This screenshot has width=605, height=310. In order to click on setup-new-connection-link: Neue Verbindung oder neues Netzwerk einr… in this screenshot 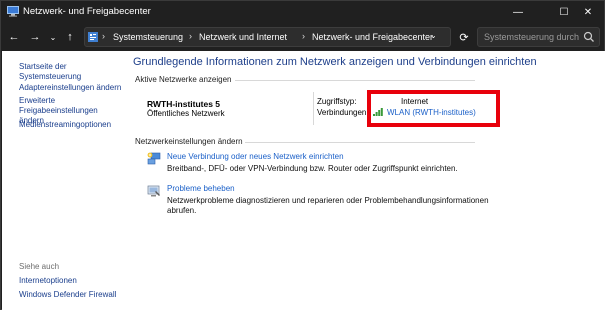, I will do `click(255, 156)`.